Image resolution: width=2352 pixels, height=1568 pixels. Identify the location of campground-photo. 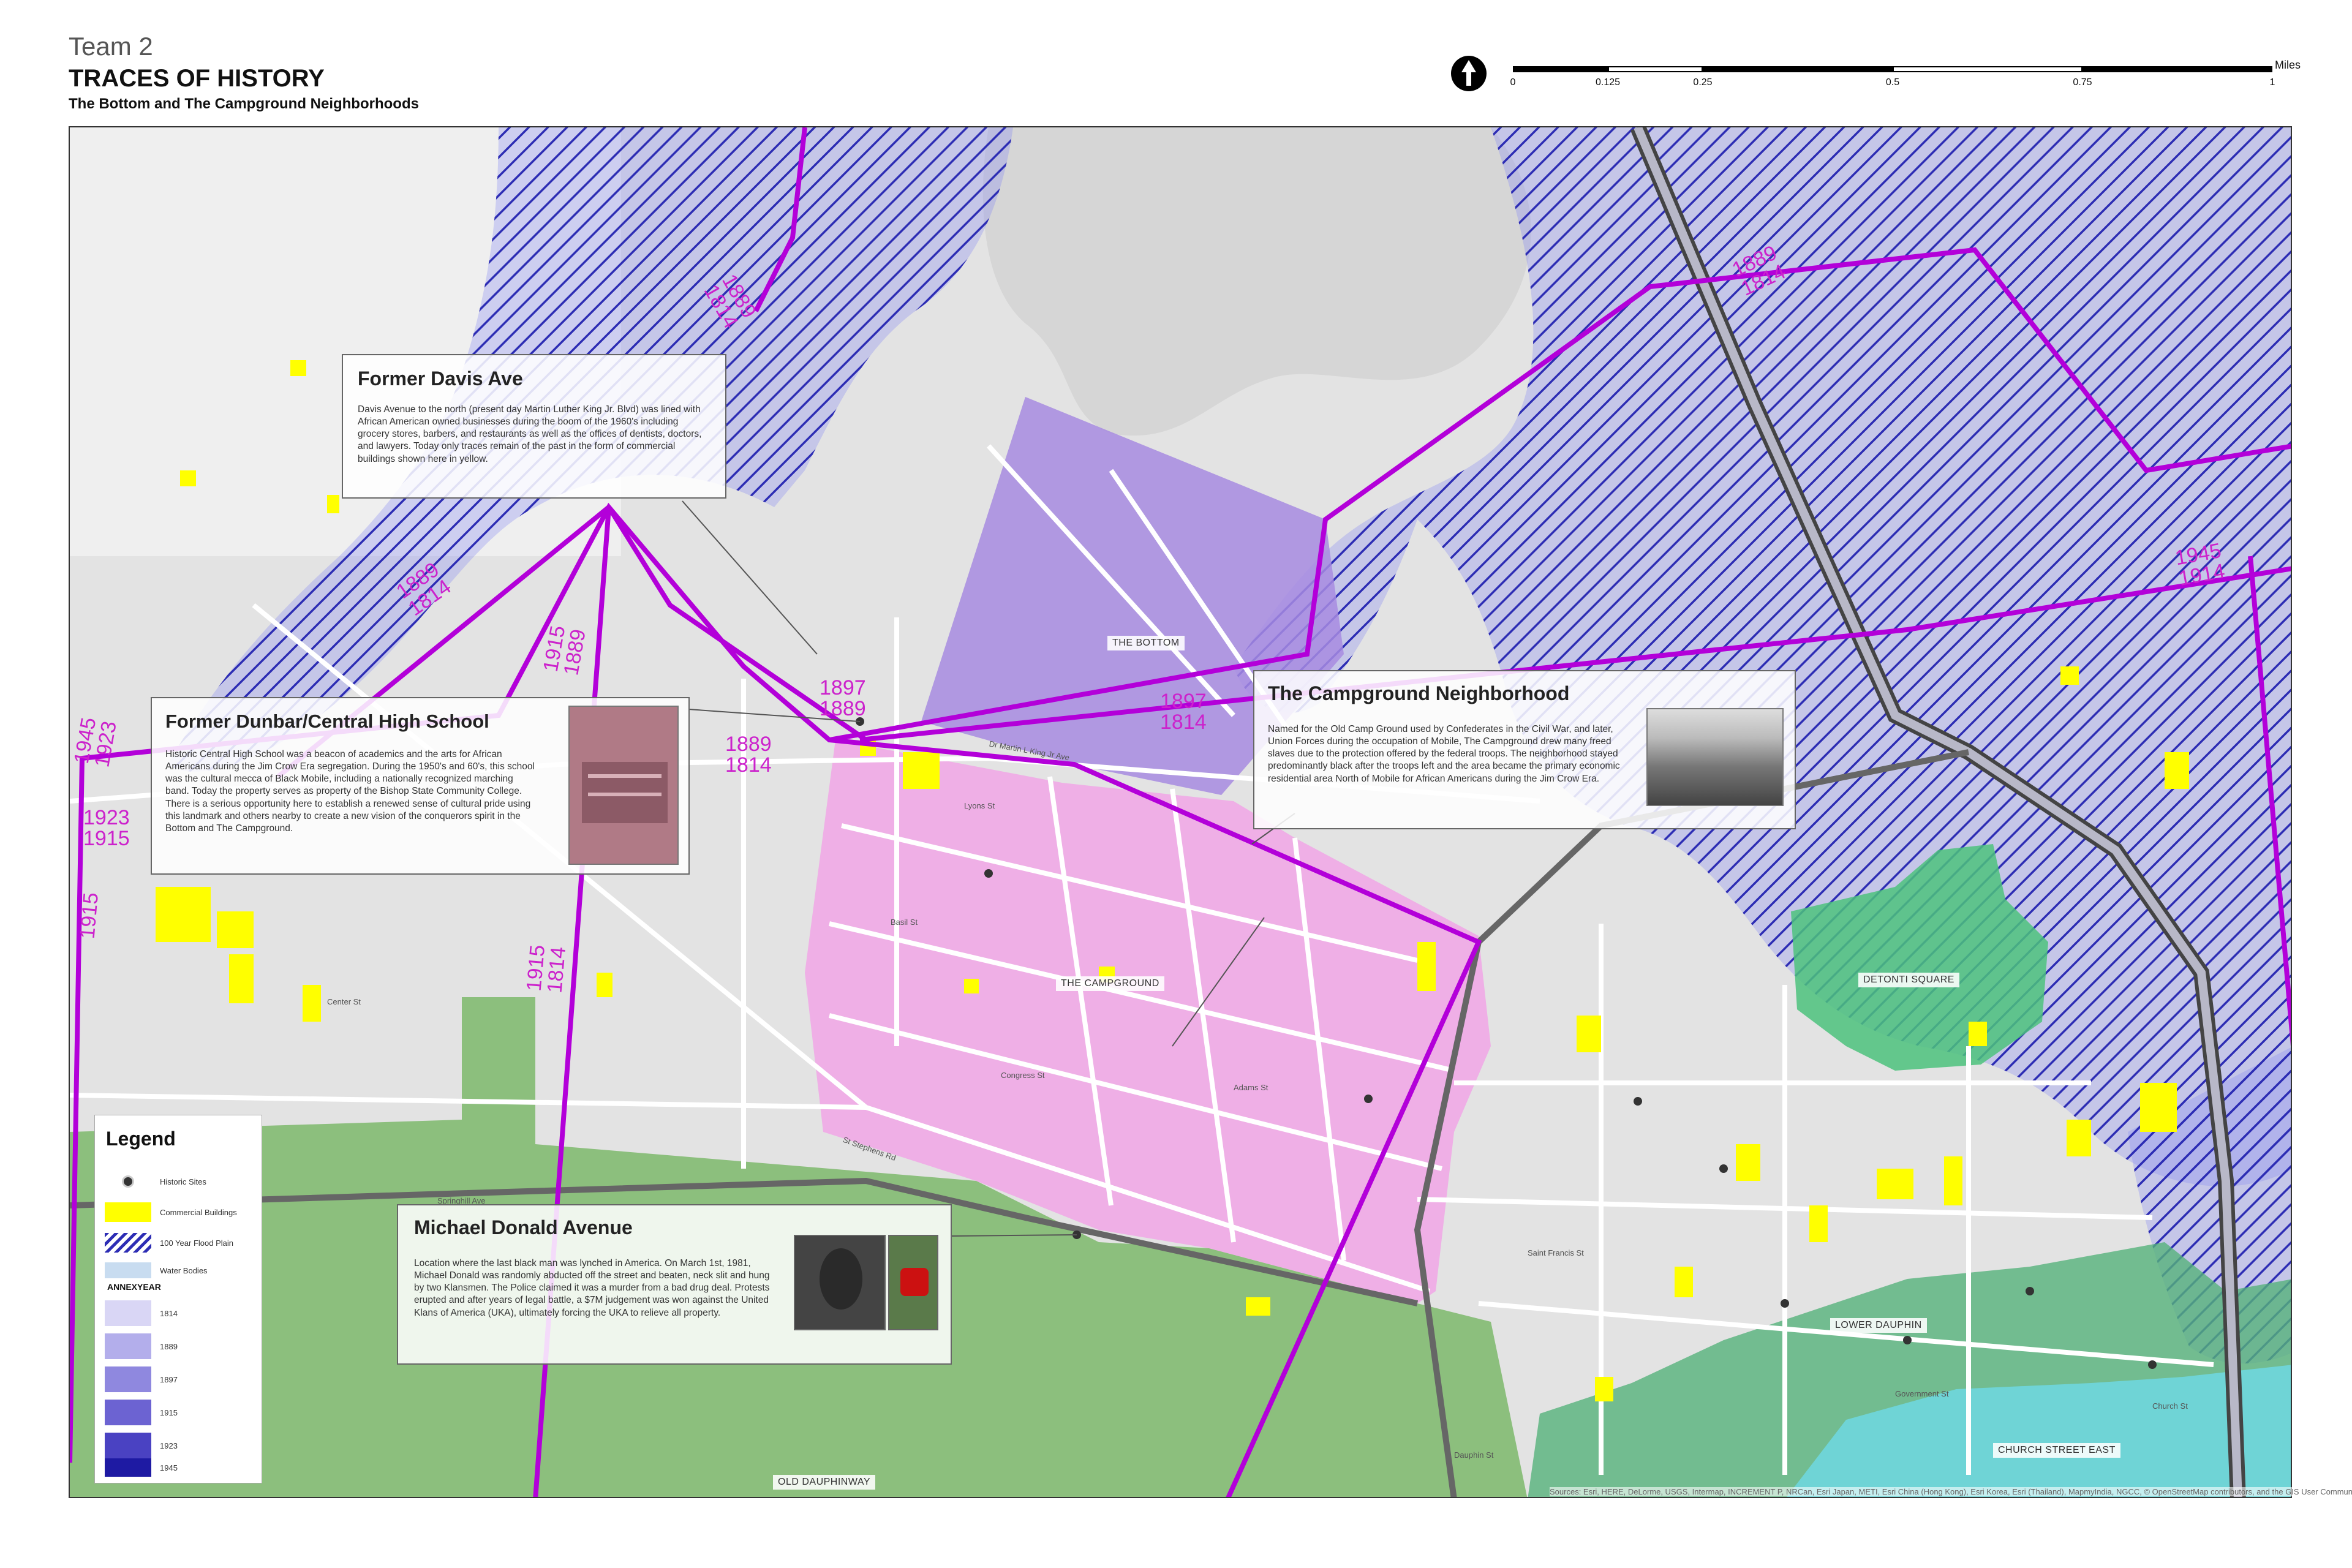
(1715, 757).